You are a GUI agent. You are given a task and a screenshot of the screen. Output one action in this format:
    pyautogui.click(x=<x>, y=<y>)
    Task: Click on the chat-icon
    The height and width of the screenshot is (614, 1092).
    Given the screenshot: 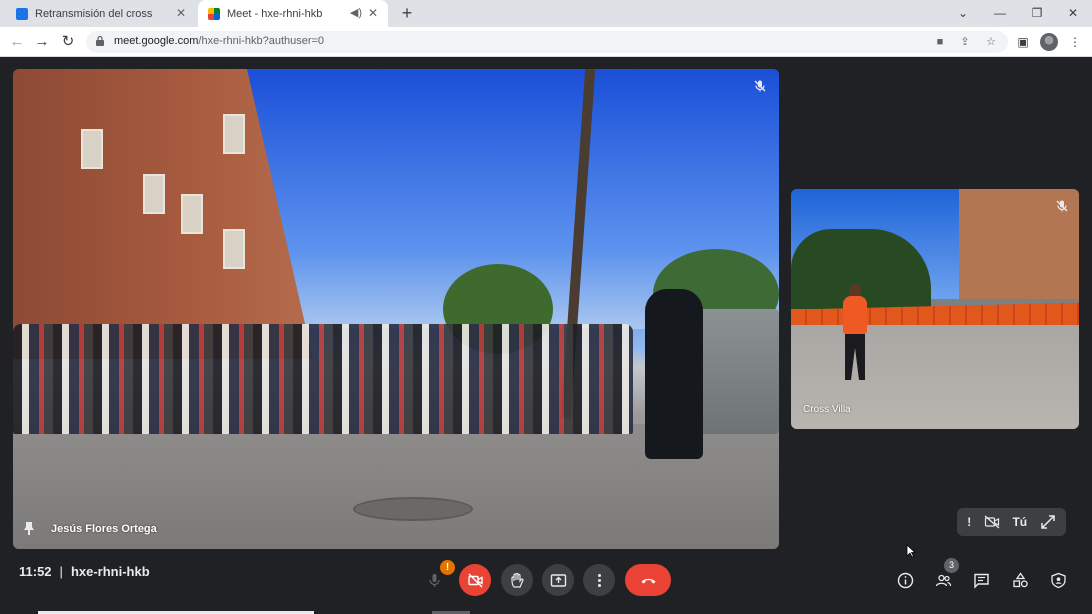 What is the action you would take?
    pyautogui.click(x=981, y=581)
    